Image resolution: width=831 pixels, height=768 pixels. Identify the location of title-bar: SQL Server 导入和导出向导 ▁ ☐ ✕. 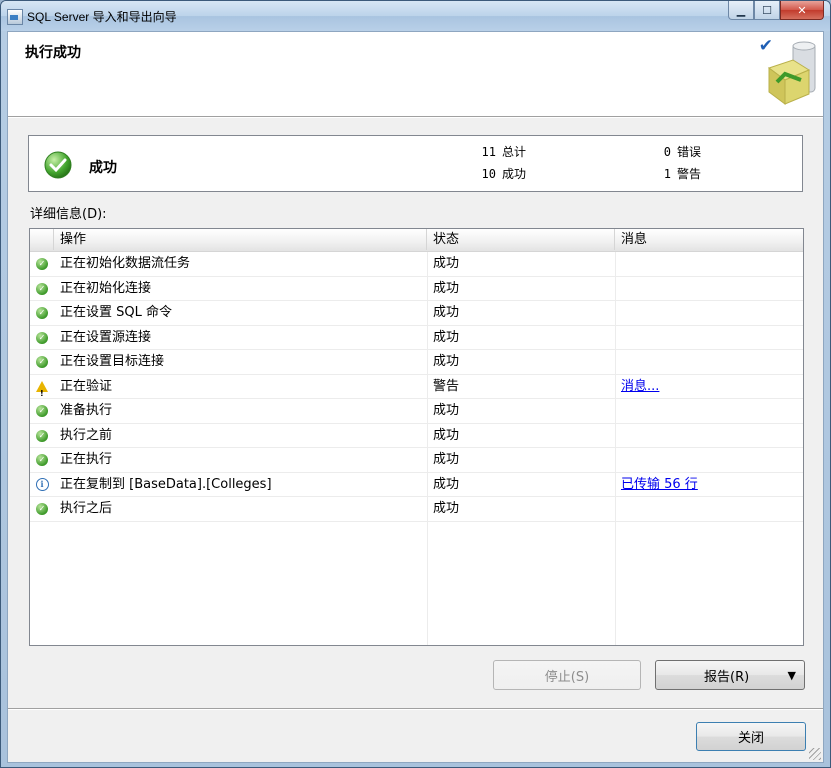
(415, 16).